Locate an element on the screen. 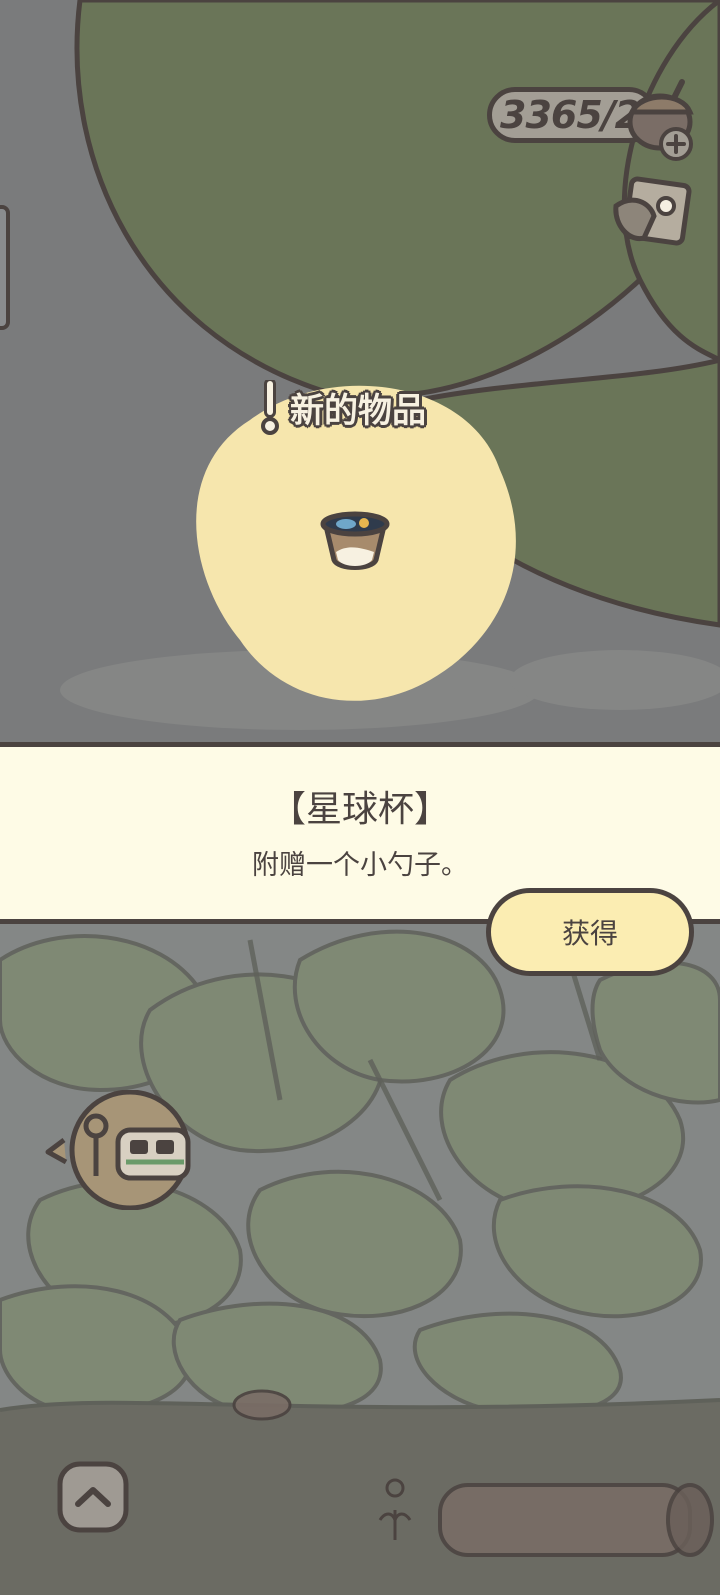 The height and width of the screenshot is (1595, 720). cup-icon is located at coordinates (355, 540).